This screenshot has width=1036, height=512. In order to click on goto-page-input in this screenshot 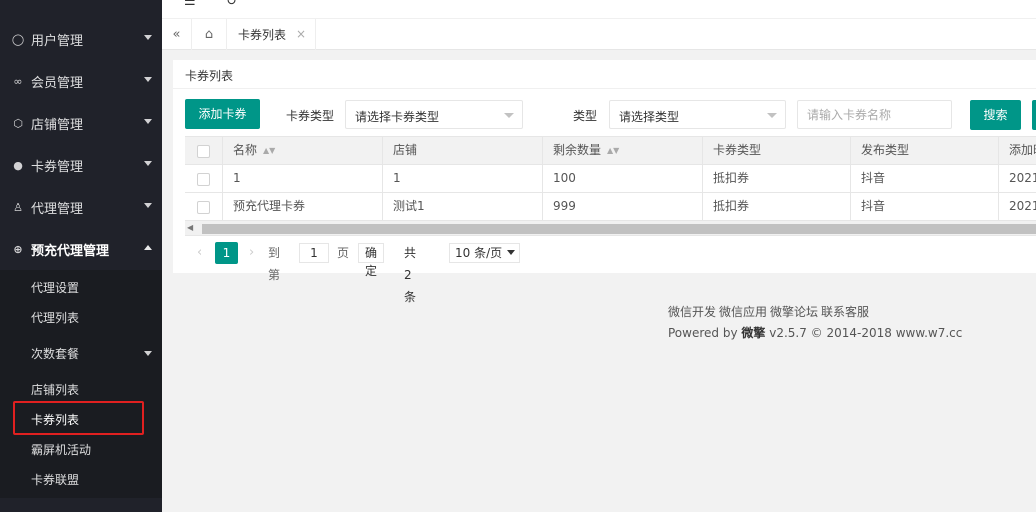, I will do `click(314, 253)`.